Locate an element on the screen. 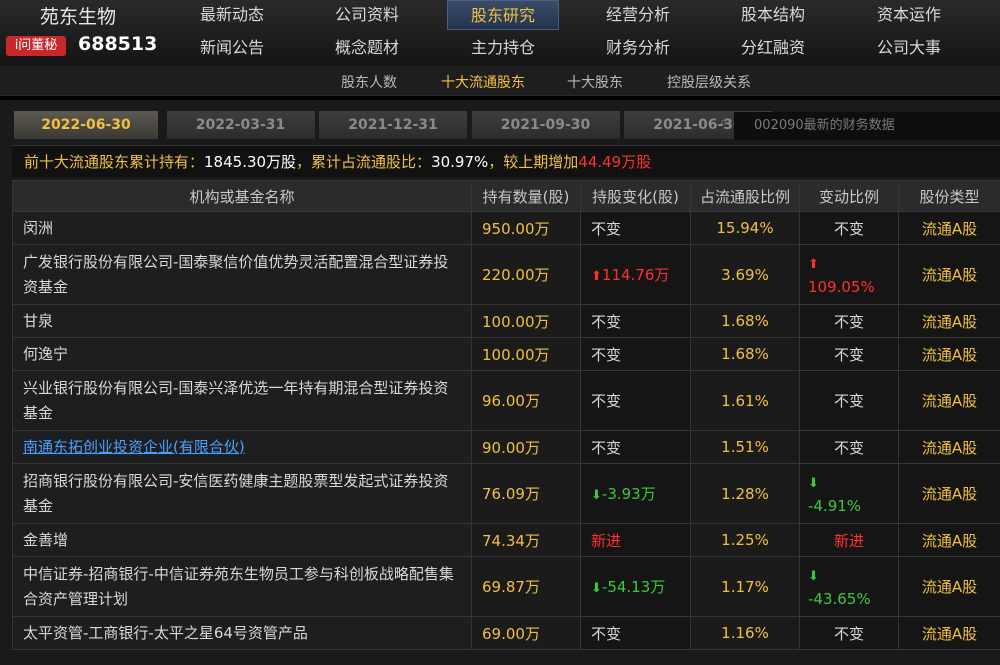  holding-amount-value: 96.00万 is located at coordinates (511, 401).